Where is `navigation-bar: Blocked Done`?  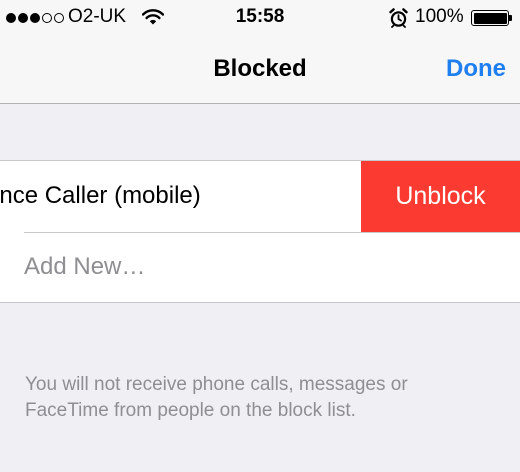 navigation-bar: Blocked Done is located at coordinates (260, 70).